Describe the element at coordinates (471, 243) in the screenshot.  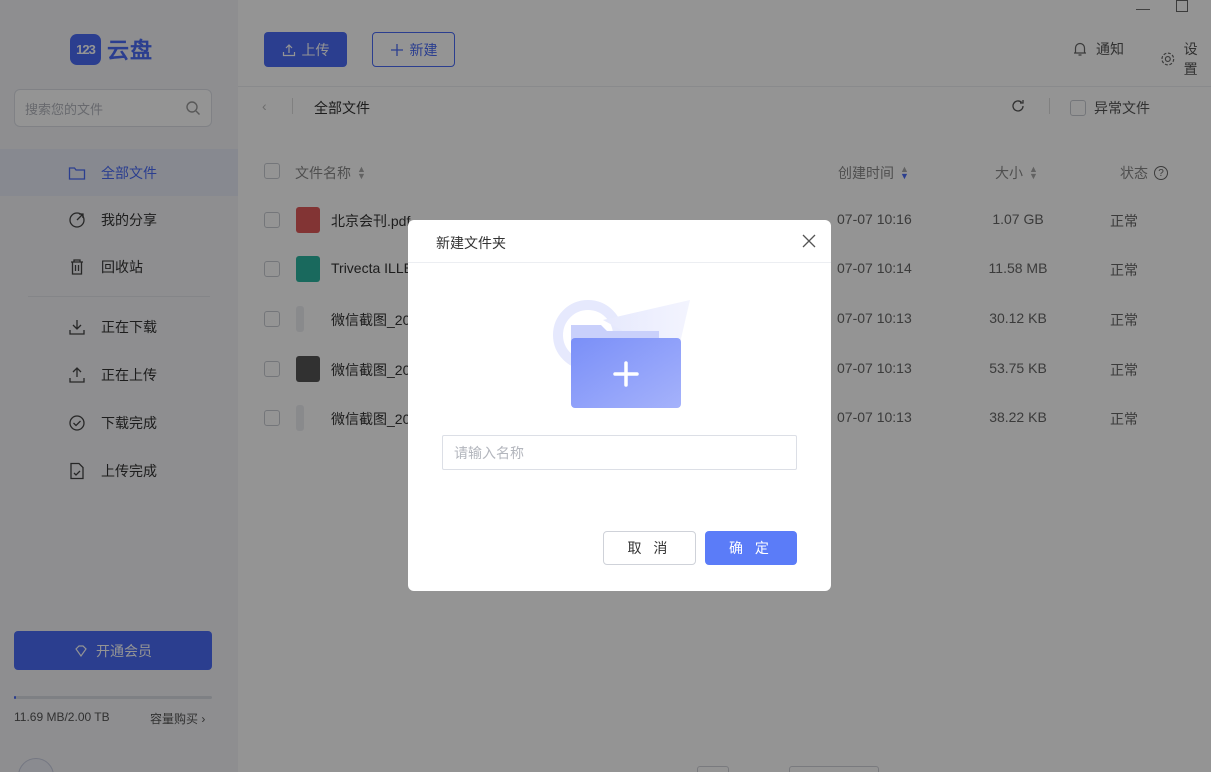
I see `dialog-title: 新建文件夹` at that location.